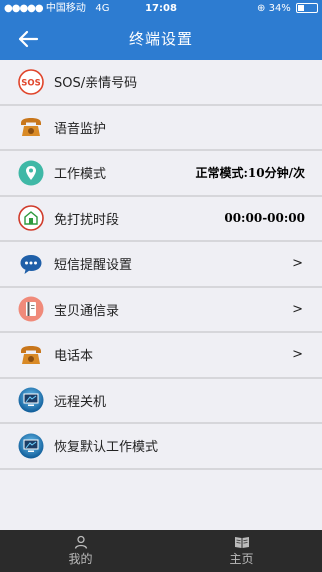 This screenshot has height=572, width=322. What do you see at coordinates (241, 559) in the screenshot?
I see `tab-label: 主页` at bounding box center [241, 559].